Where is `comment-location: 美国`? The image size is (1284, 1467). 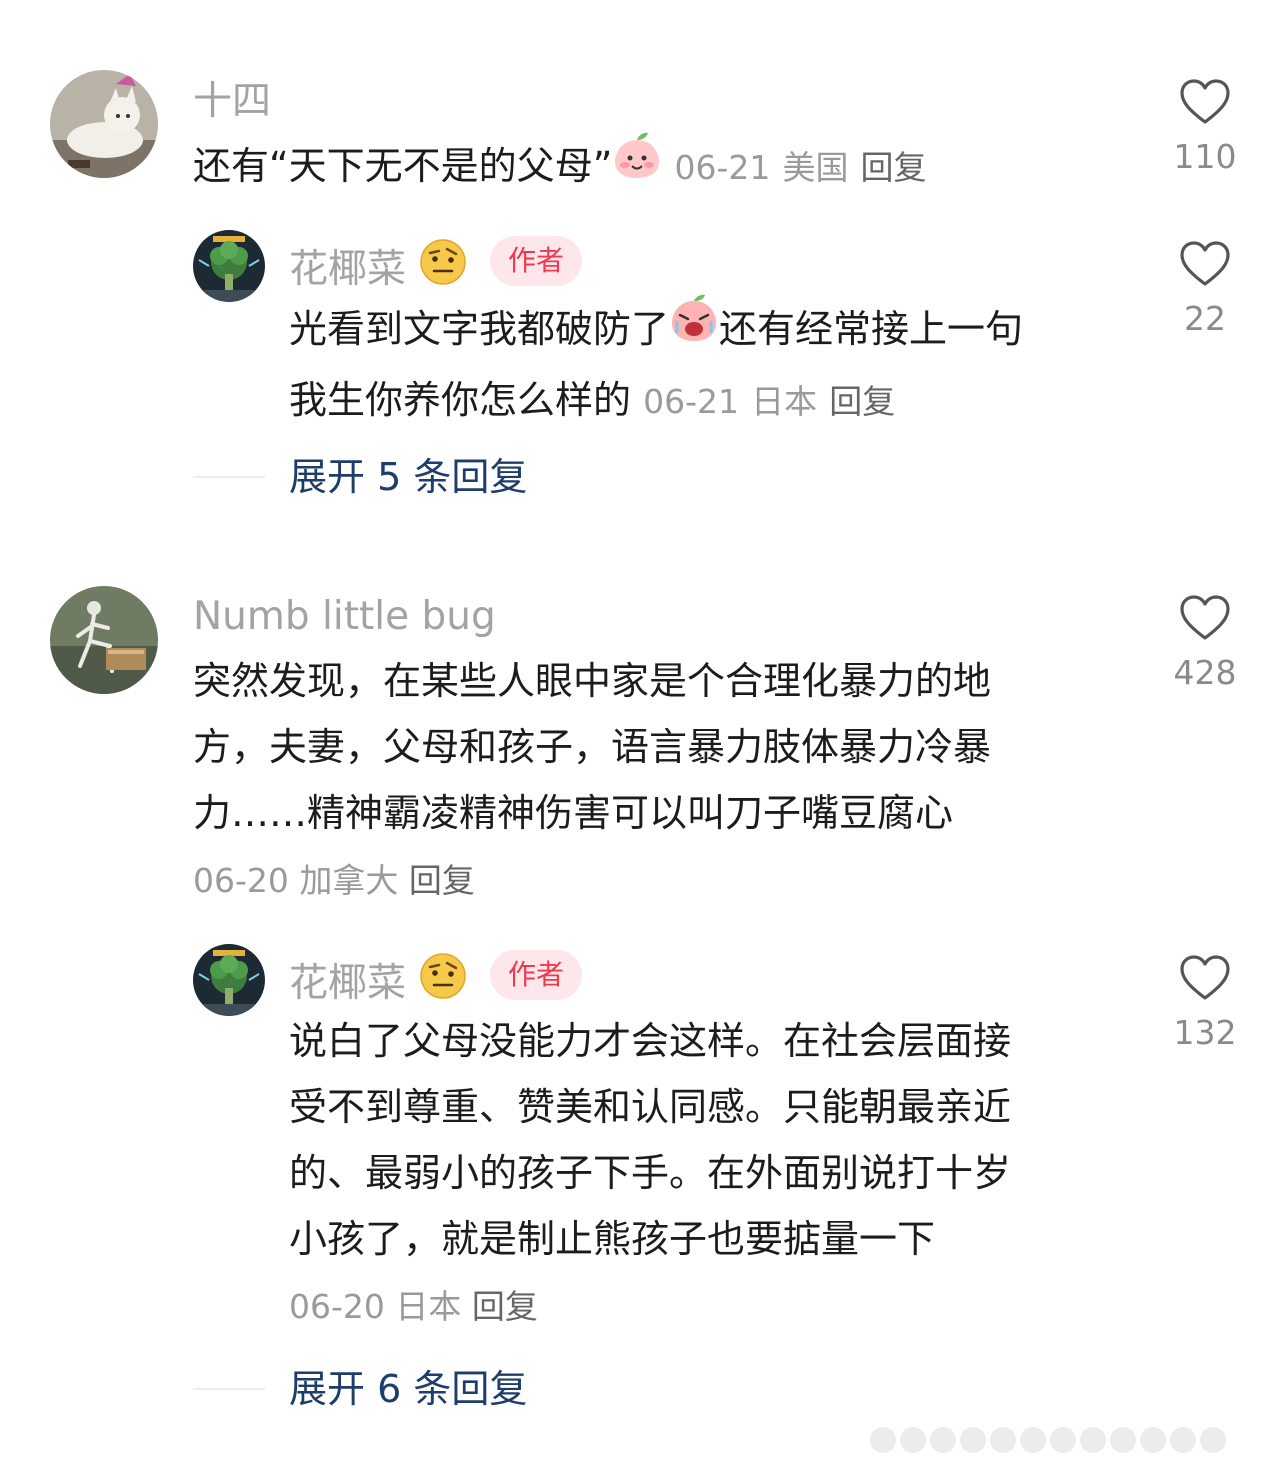
comment-location: 美国 is located at coordinates (815, 167).